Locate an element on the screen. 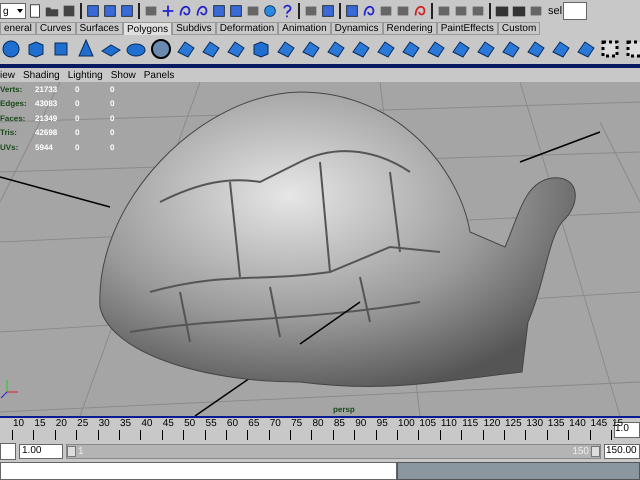  hud-label: Edges: is located at coordinates (14, 103).